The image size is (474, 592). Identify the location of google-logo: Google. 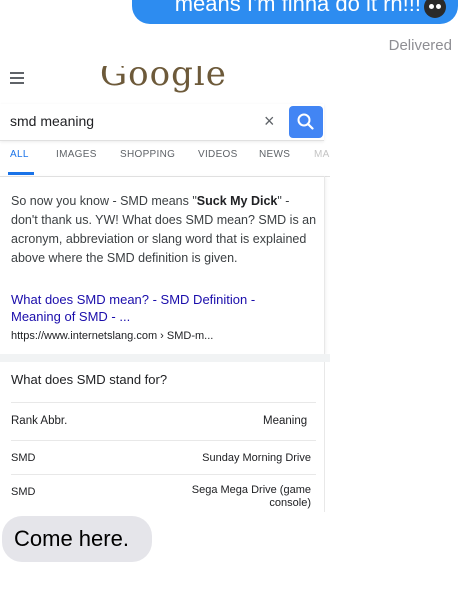
(163, 80).